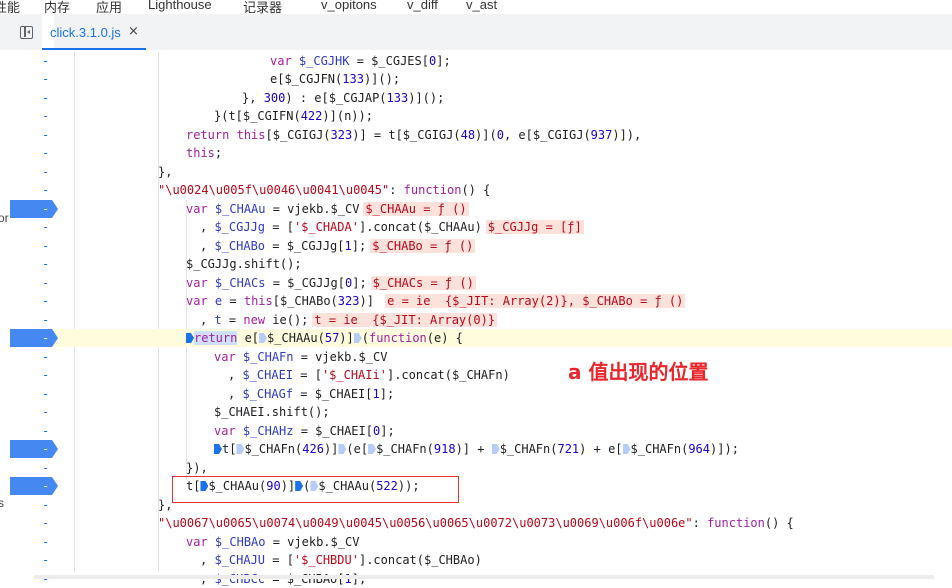 This screenshot has height=588, width=952. Describe the element at coordinates (4, 218) in the screenshot. I see `navigator-fragment: or` at that location.